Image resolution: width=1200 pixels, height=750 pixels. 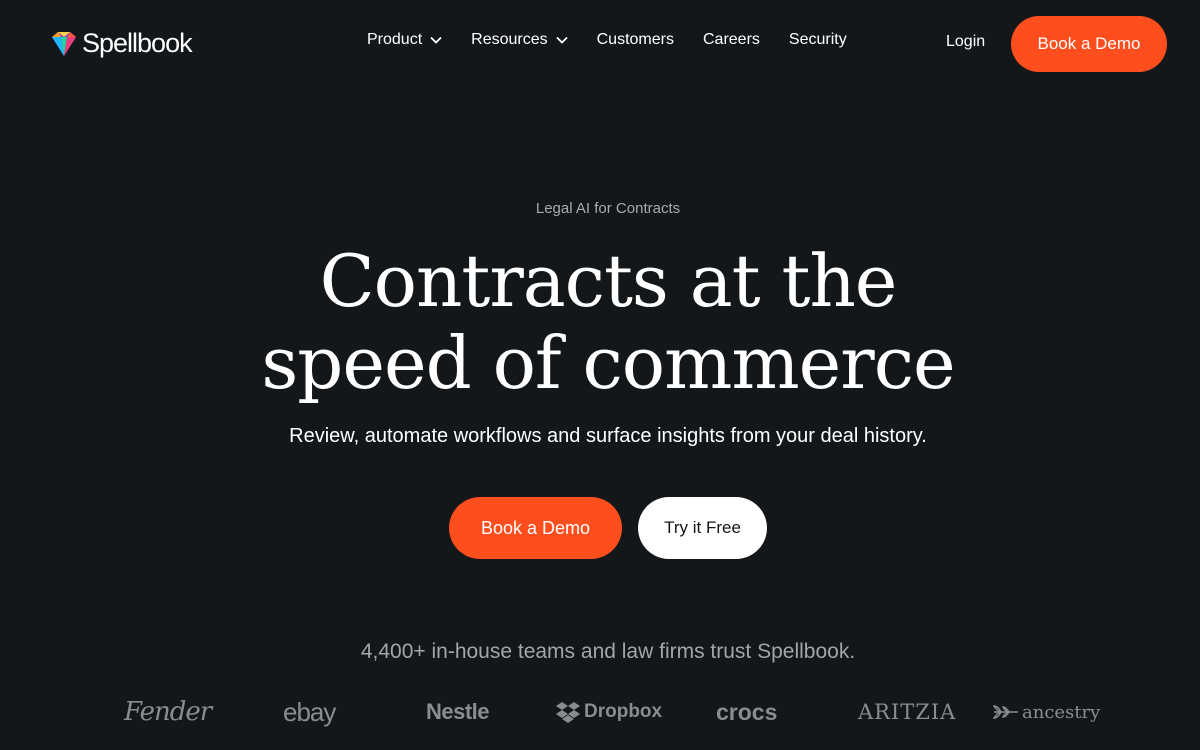 What do you see at coordinates (395, 39) in the screenshot?
I see `nav-item-label: Product` at bounding box center [395, 39].